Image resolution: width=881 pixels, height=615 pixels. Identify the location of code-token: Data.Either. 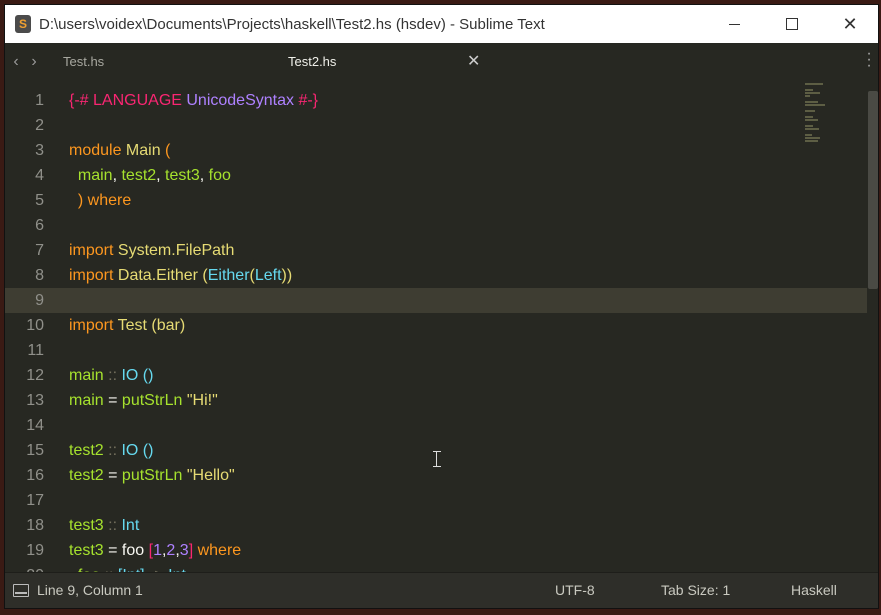
(157, 275).